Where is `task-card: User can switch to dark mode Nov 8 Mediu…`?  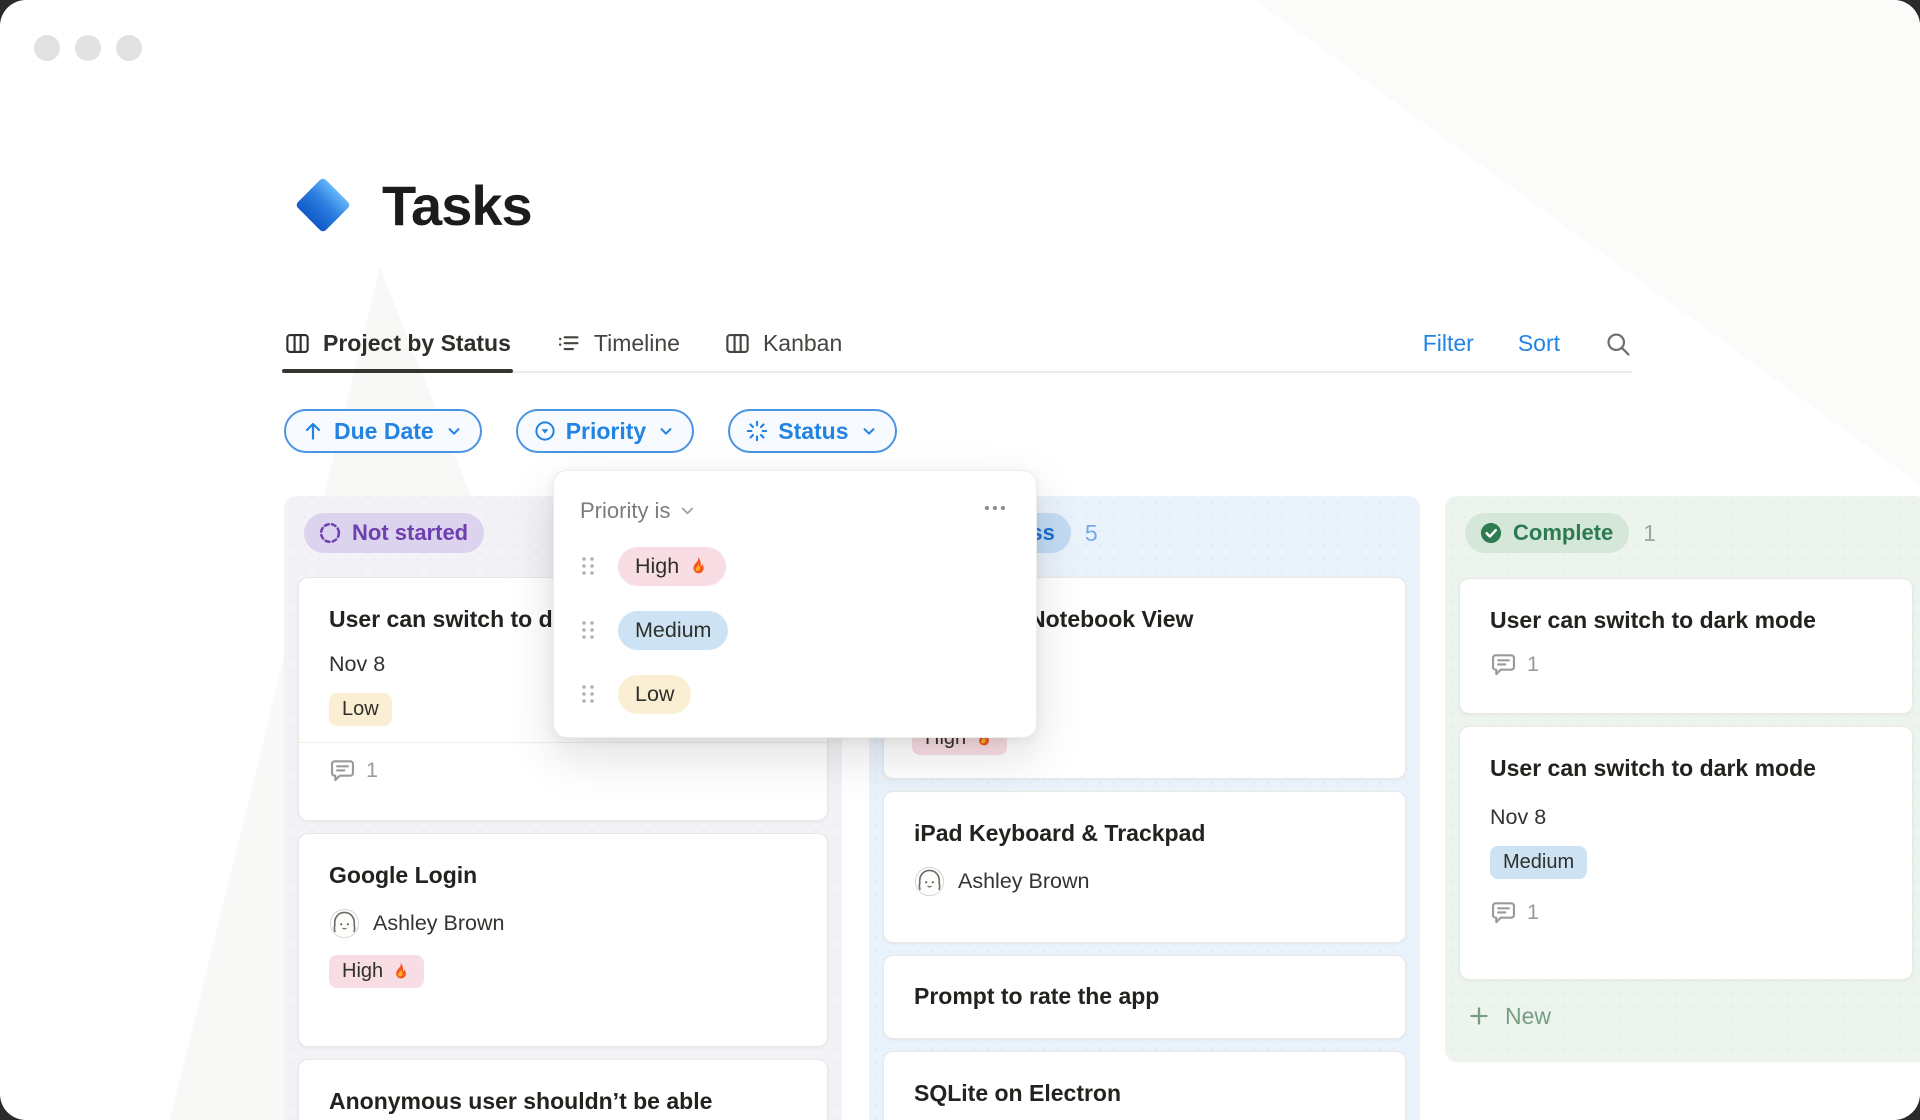 task-card: User can switch to dark mode Nov 8 Mediu… is located at coordinates (1686, 853).